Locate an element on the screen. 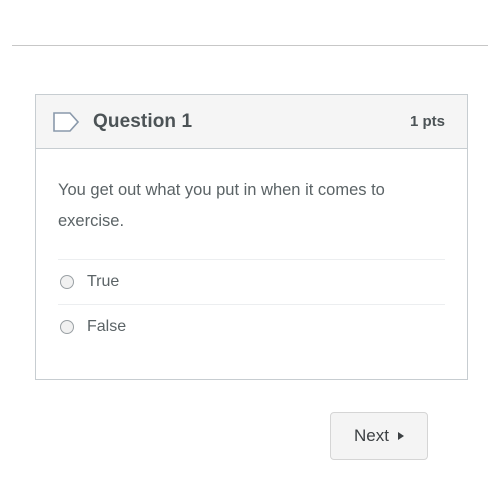 The width and height of the screenshot is (500, 500). answer-option-label: False is located at coordinates (107, 326).